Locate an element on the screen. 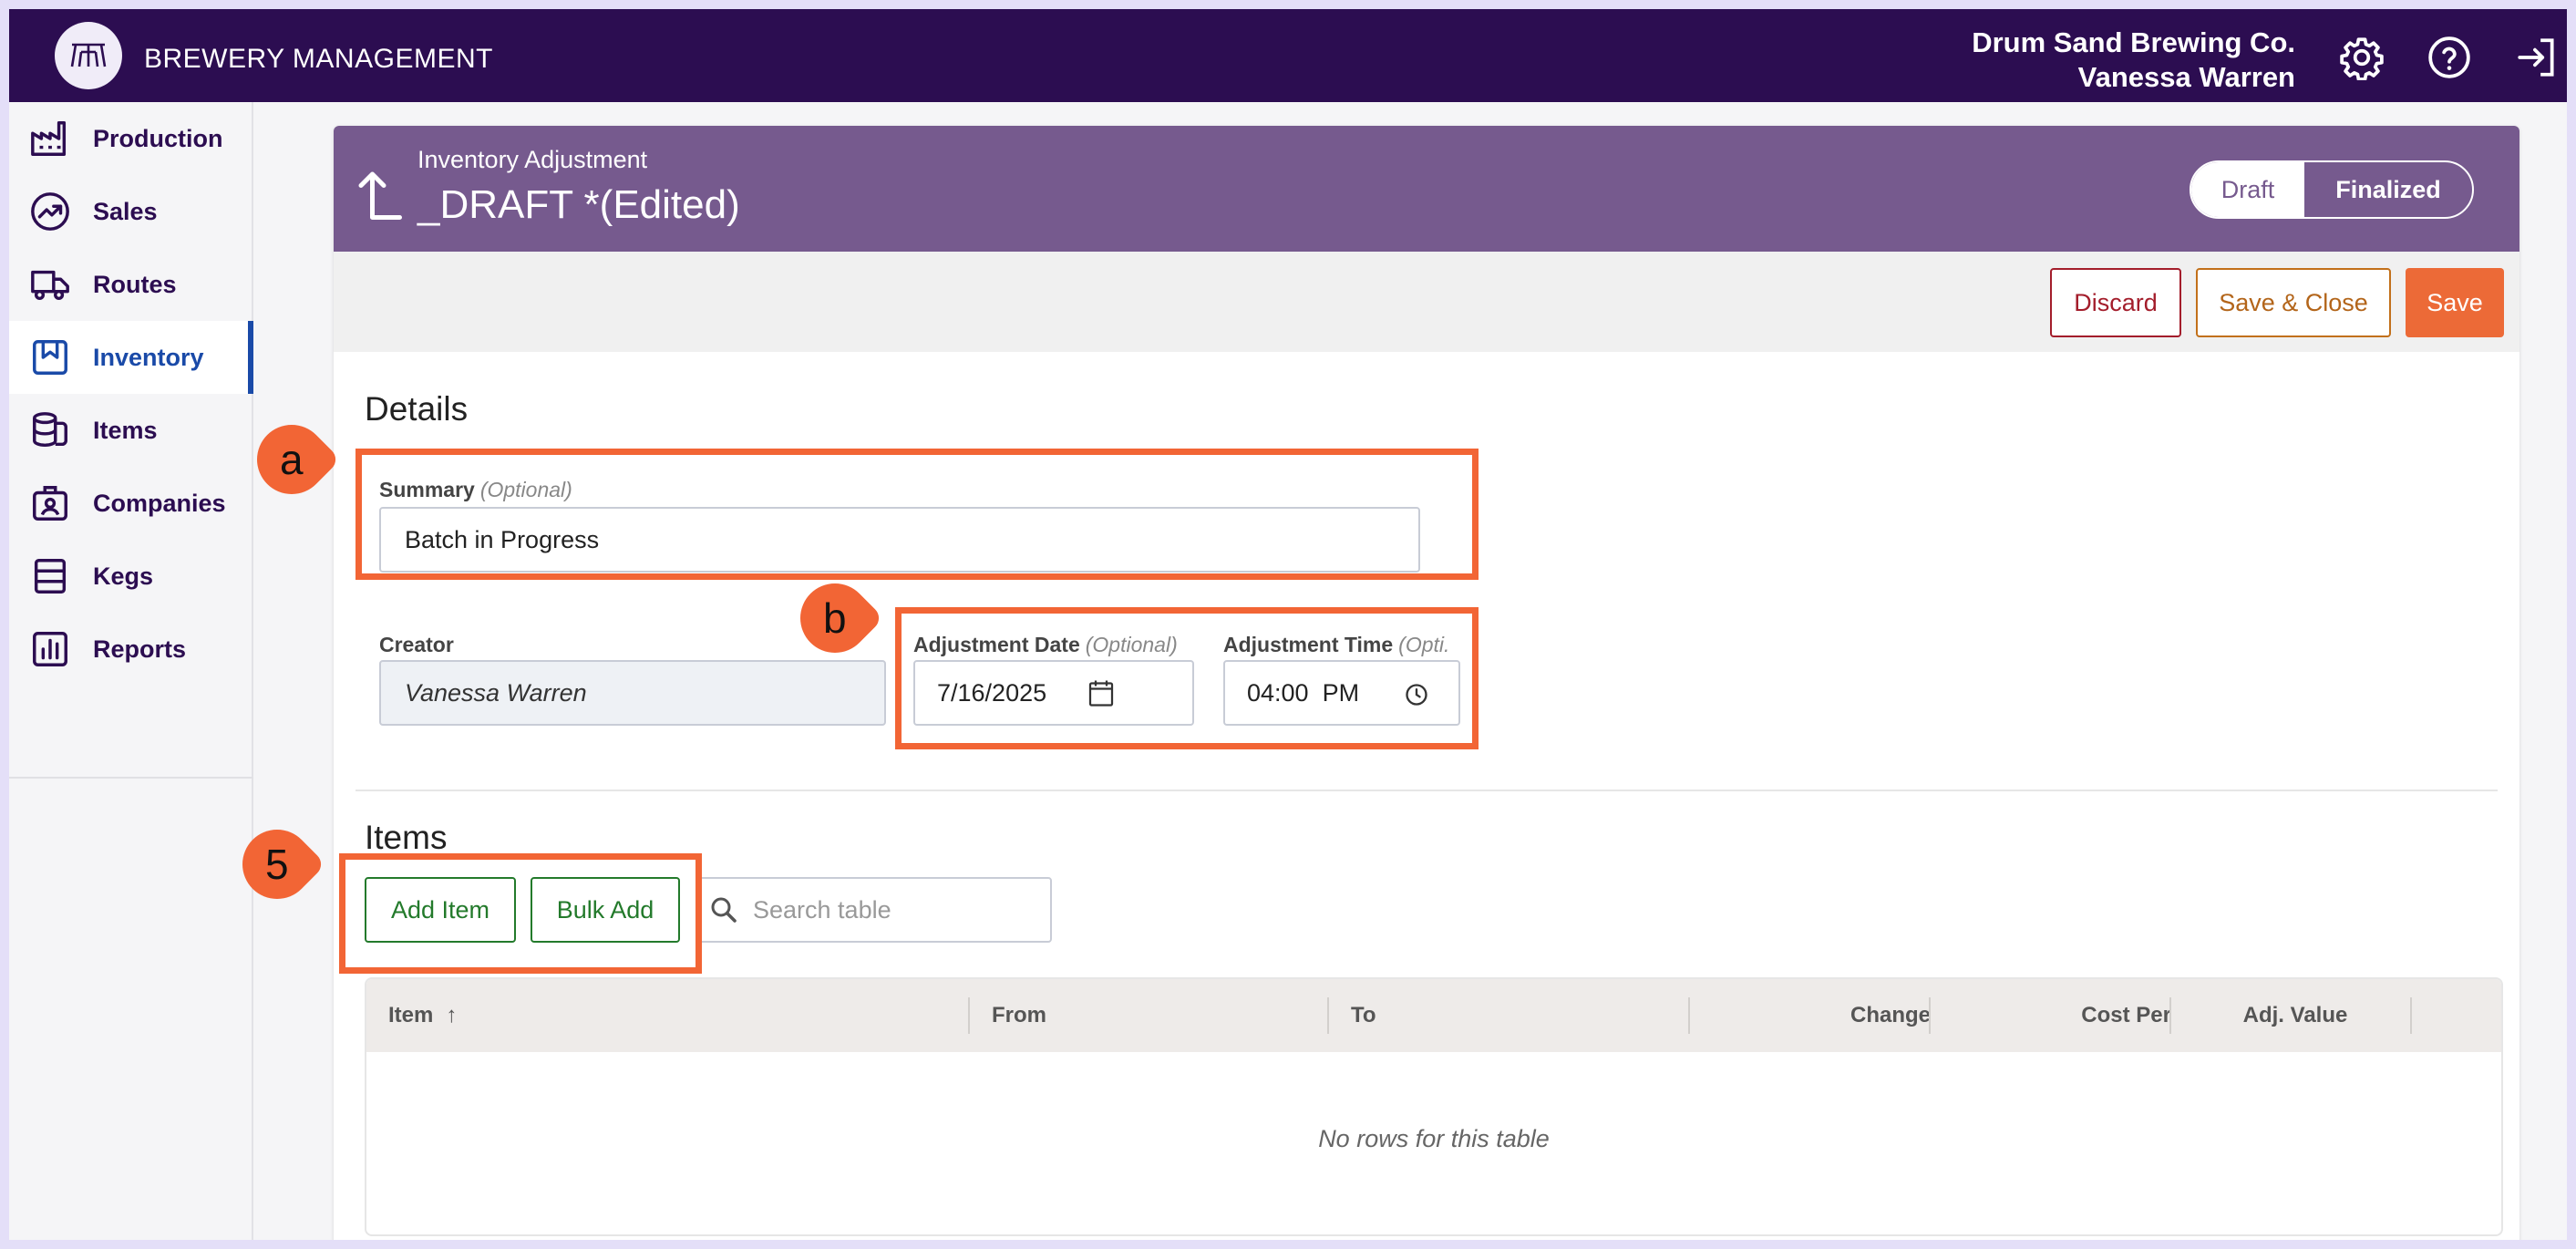 The height and width of the screenshot is (1249, 2576). status-toggle: Draft Finalized is located at coordinates (2332, 189).